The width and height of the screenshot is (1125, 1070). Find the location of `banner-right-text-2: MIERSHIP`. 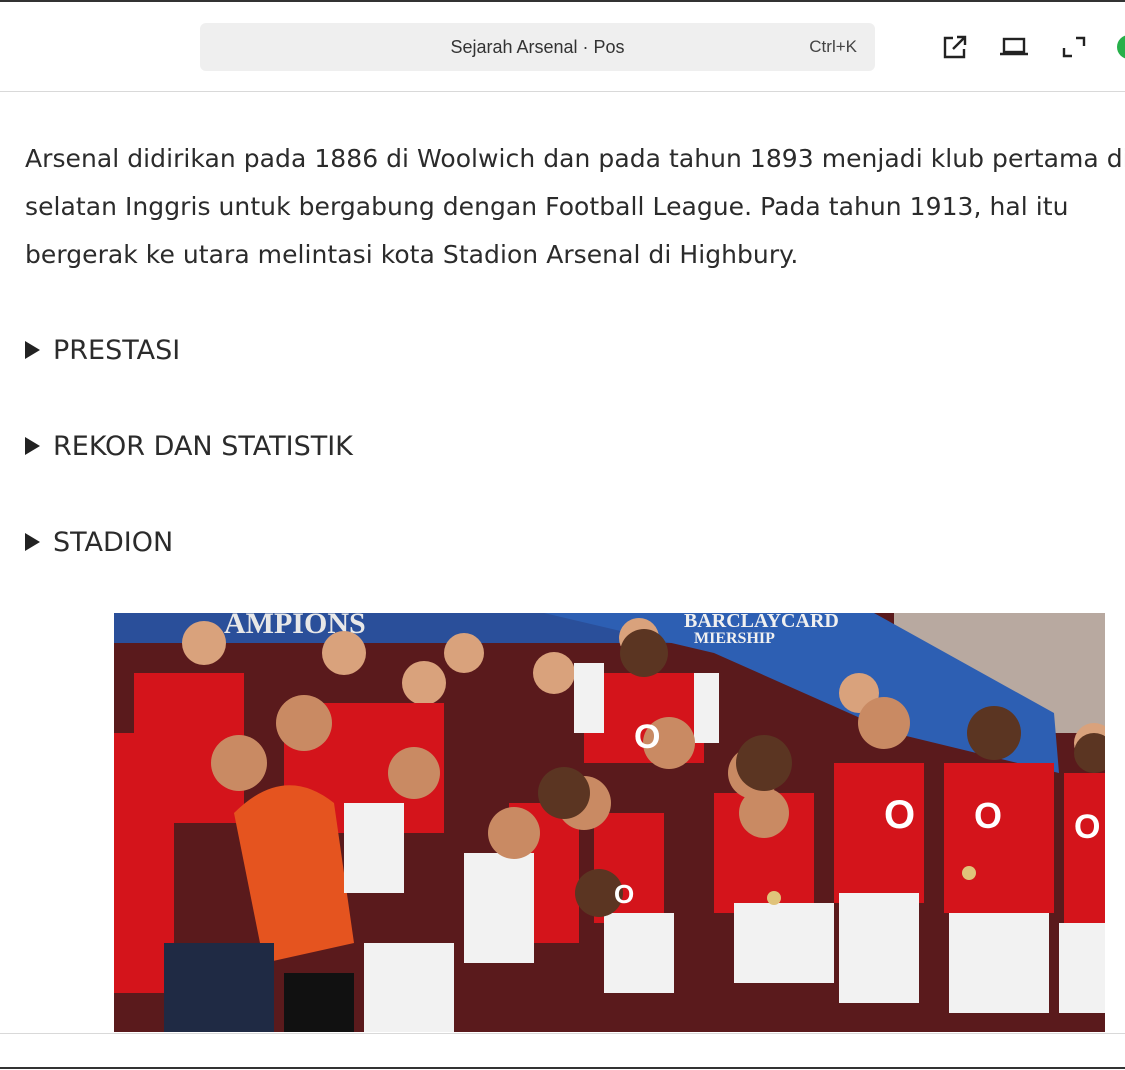

banner-right-text-2: MIERSHIP is located at coordinates (734, 638).